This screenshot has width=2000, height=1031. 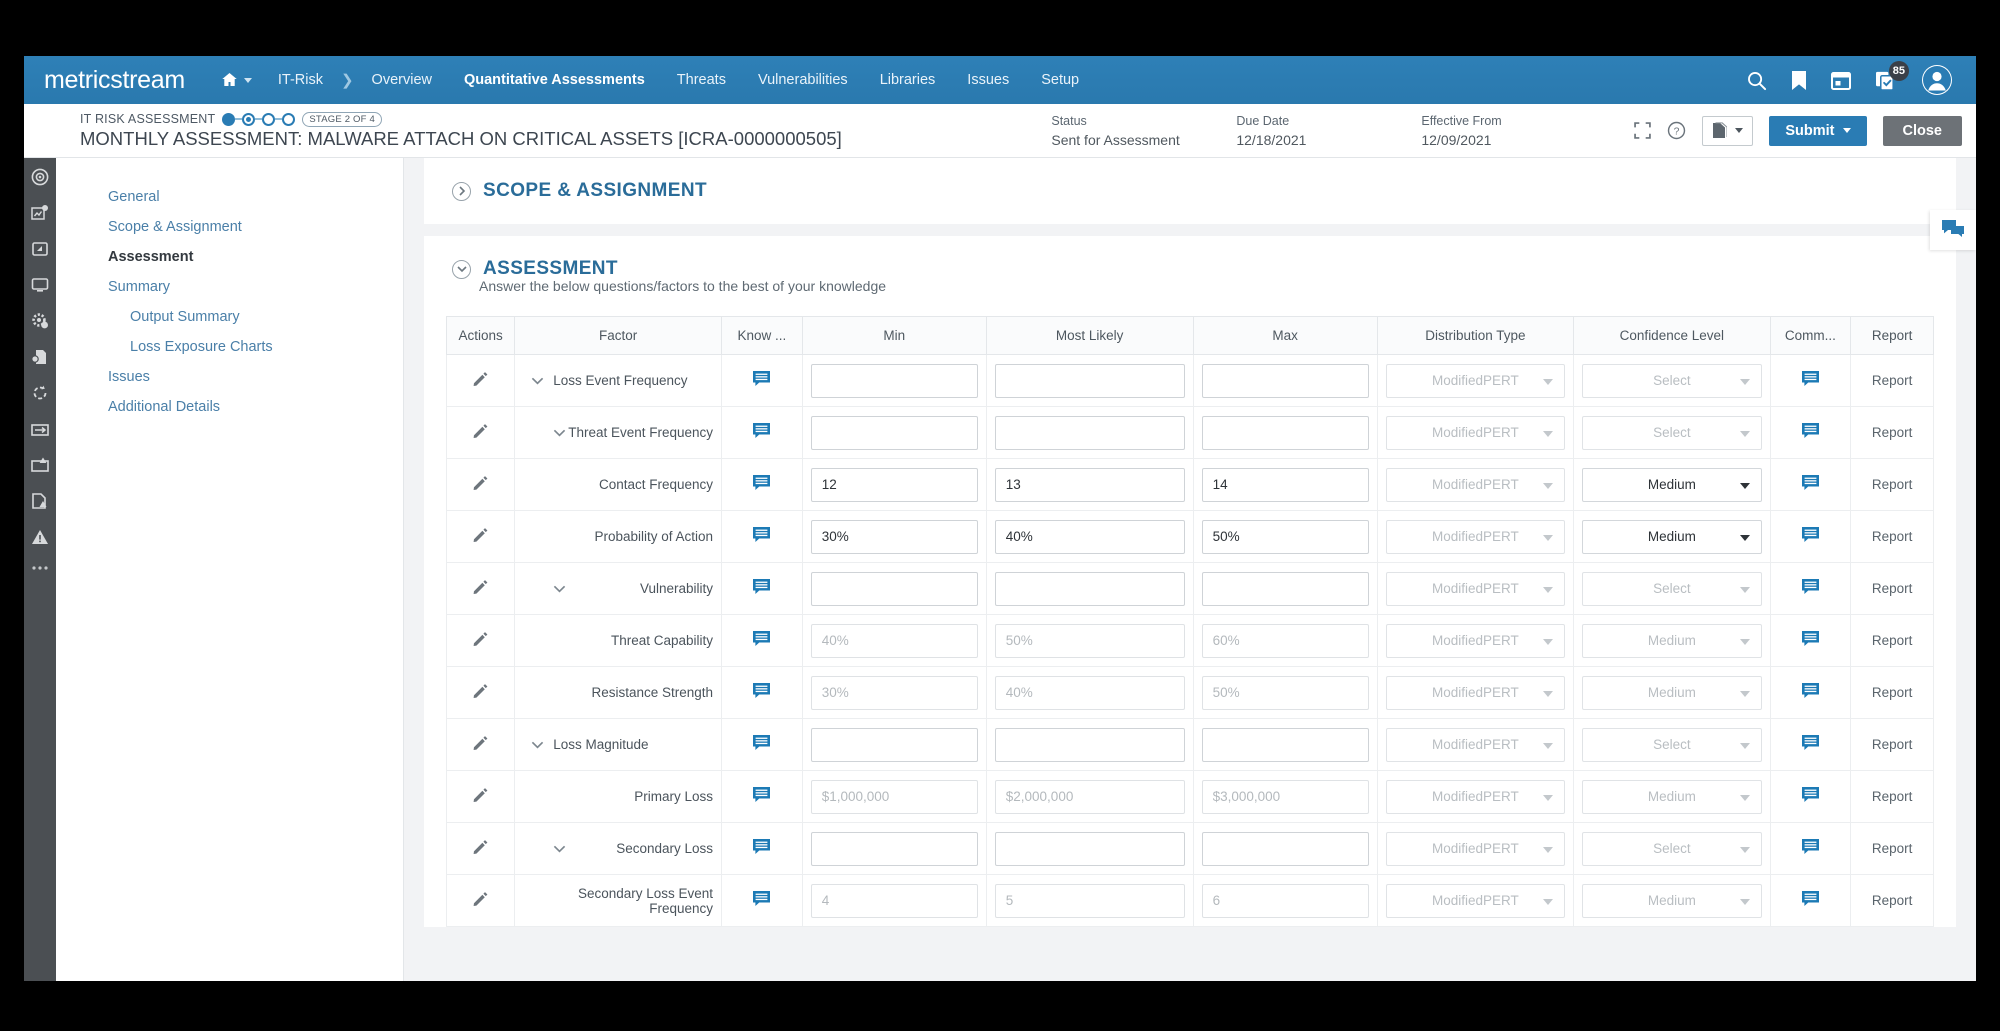 I want to click on search-icon, so click(x=1756, y=80).